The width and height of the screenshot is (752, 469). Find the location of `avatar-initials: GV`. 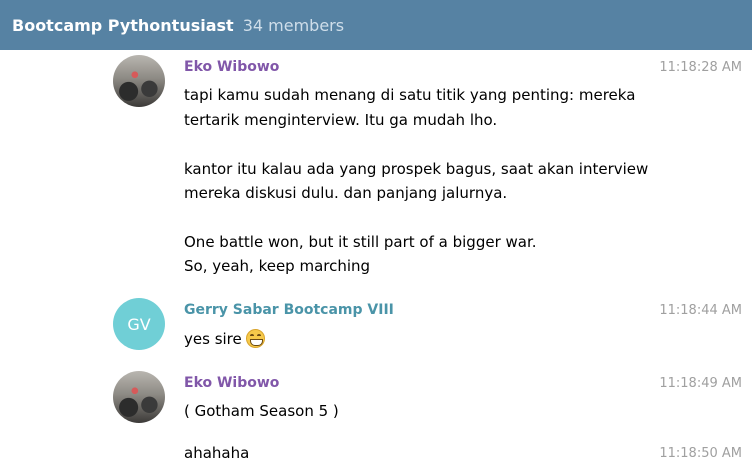

avatar-initials: GV is located at coordinates (139, 324).